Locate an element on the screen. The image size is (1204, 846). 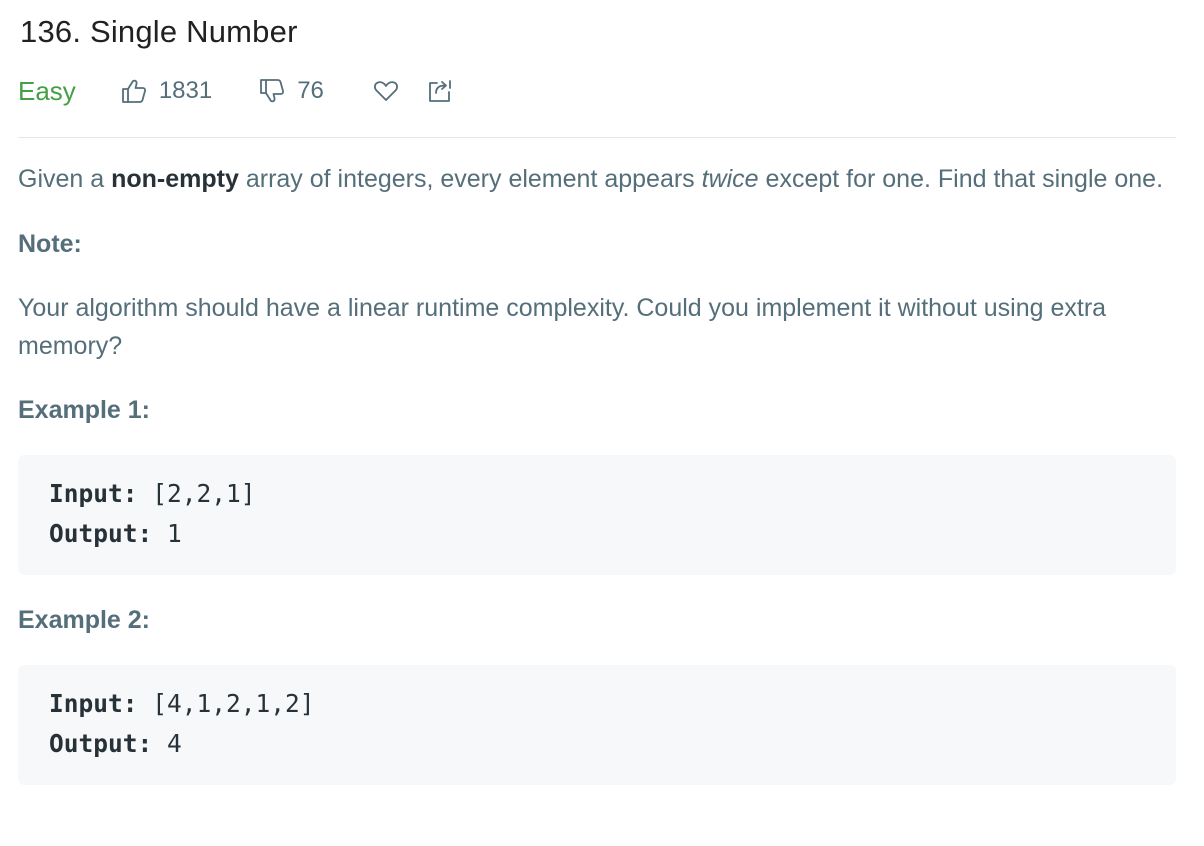
desc-bold-text: non-empty is located at coordinates (175, 179).